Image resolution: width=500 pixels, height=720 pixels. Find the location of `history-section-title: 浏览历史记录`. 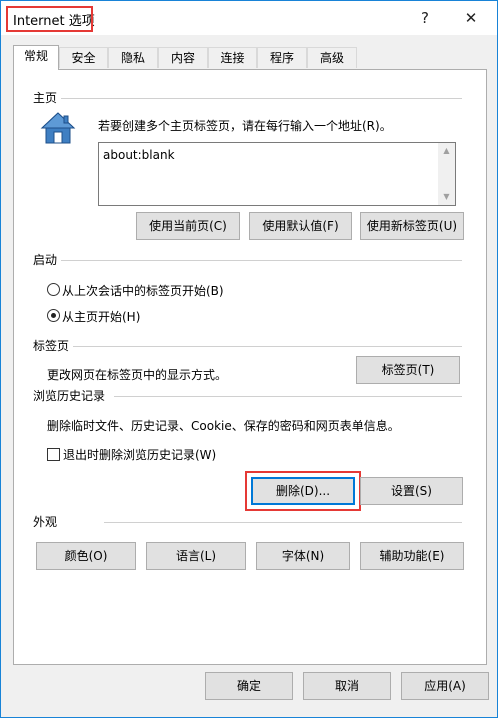

history-section-title: 浏览历史记录 is located at coordinates (71, 395).